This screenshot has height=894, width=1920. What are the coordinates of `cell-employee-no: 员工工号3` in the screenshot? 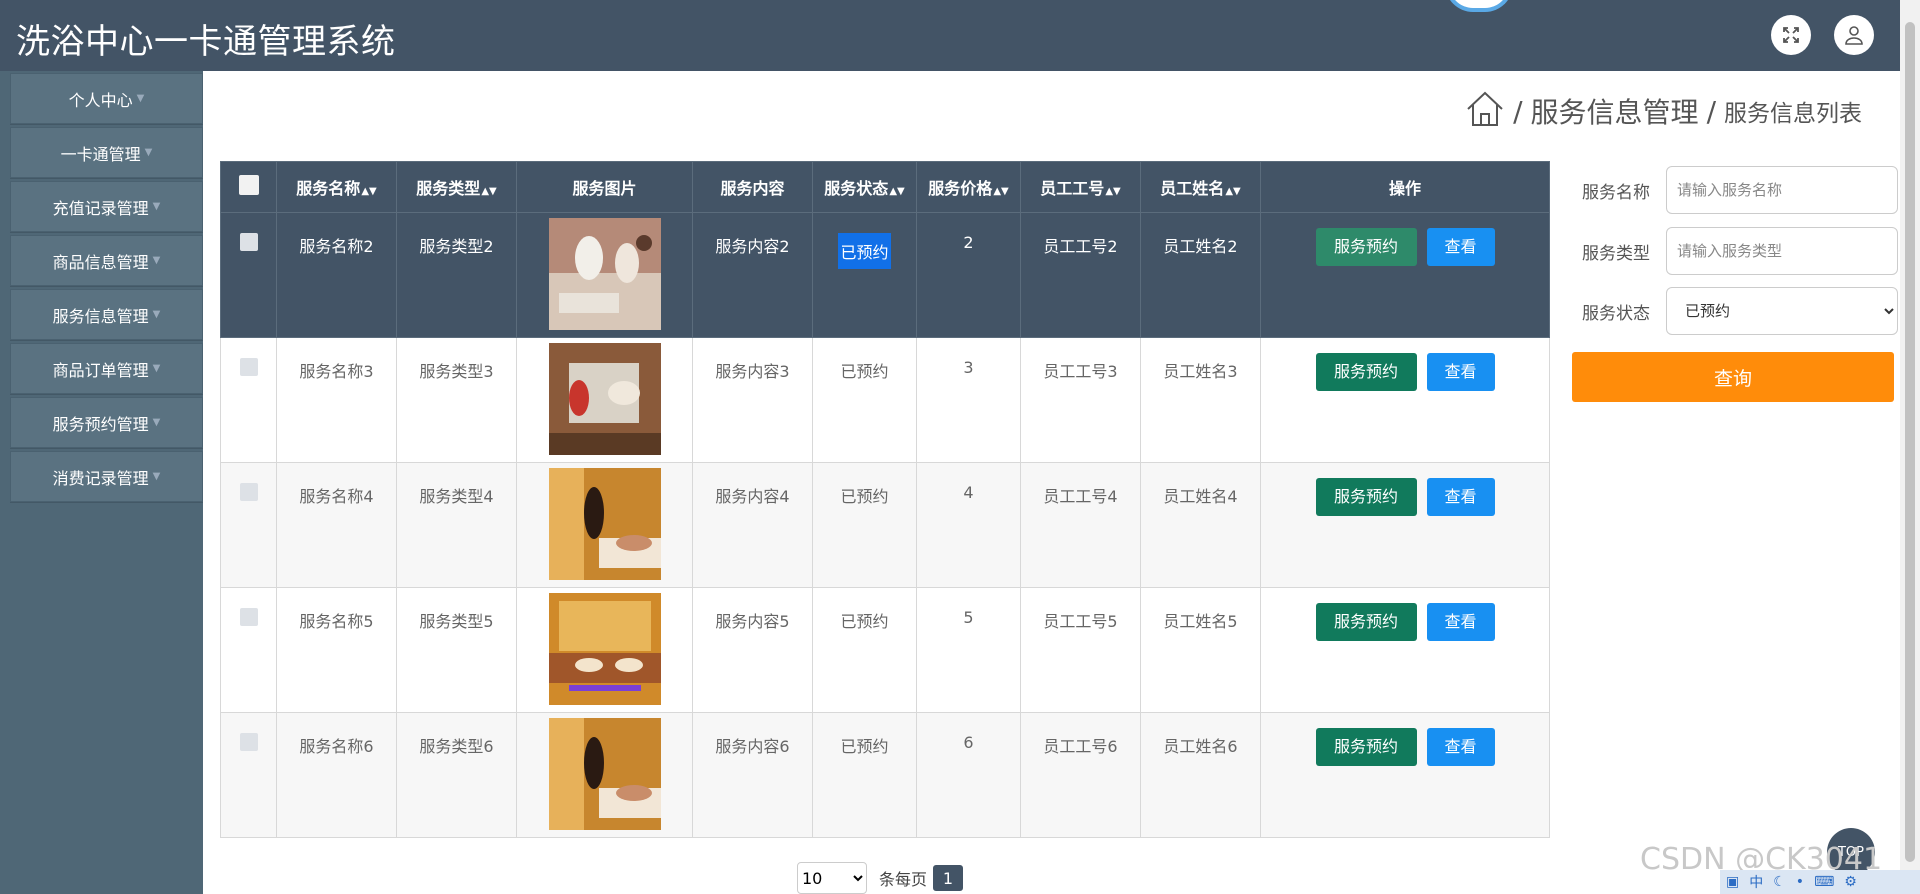 It's located at (1080, 400).